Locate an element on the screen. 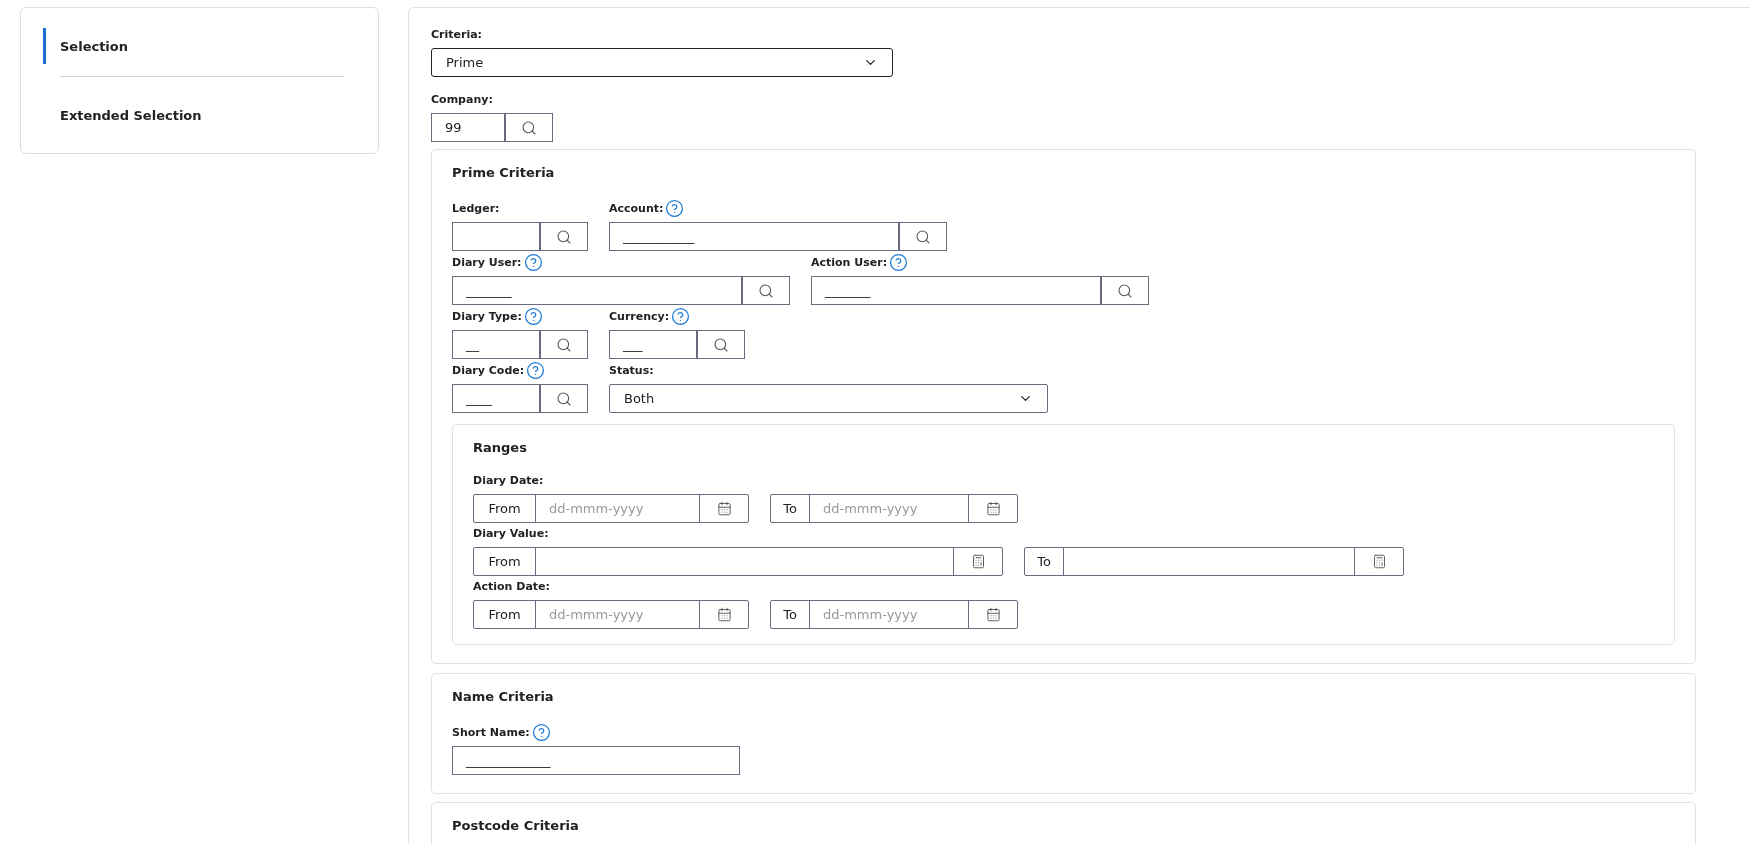 This screenshot has height=844, width=1750. field-label: Account: is located at coordinates (636, 208).